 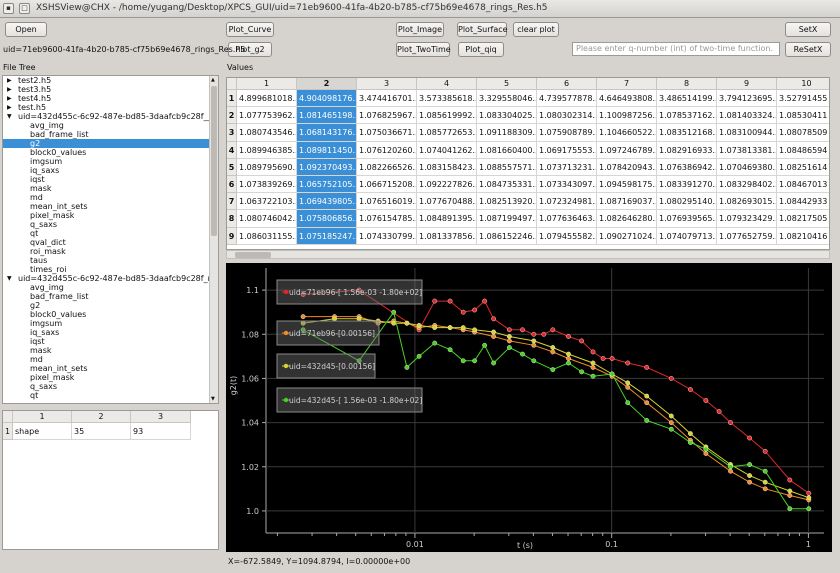 I want to click on row-header: 9, so click(x=232, y=236).